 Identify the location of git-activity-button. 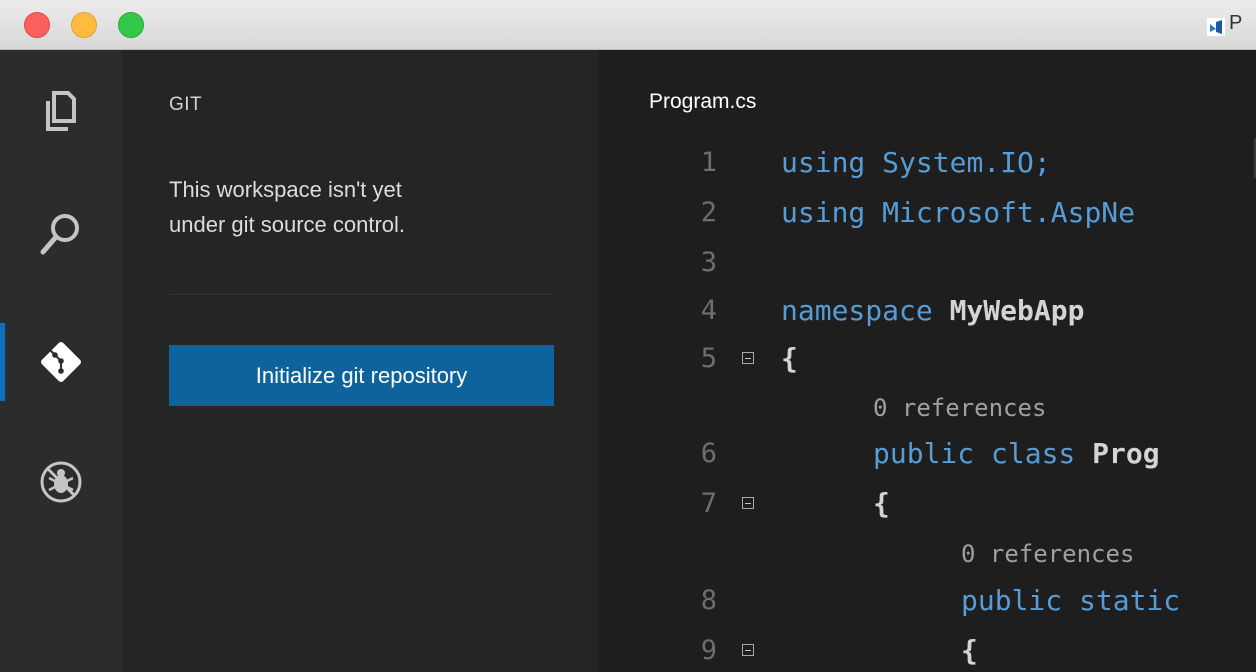
(61, 362).